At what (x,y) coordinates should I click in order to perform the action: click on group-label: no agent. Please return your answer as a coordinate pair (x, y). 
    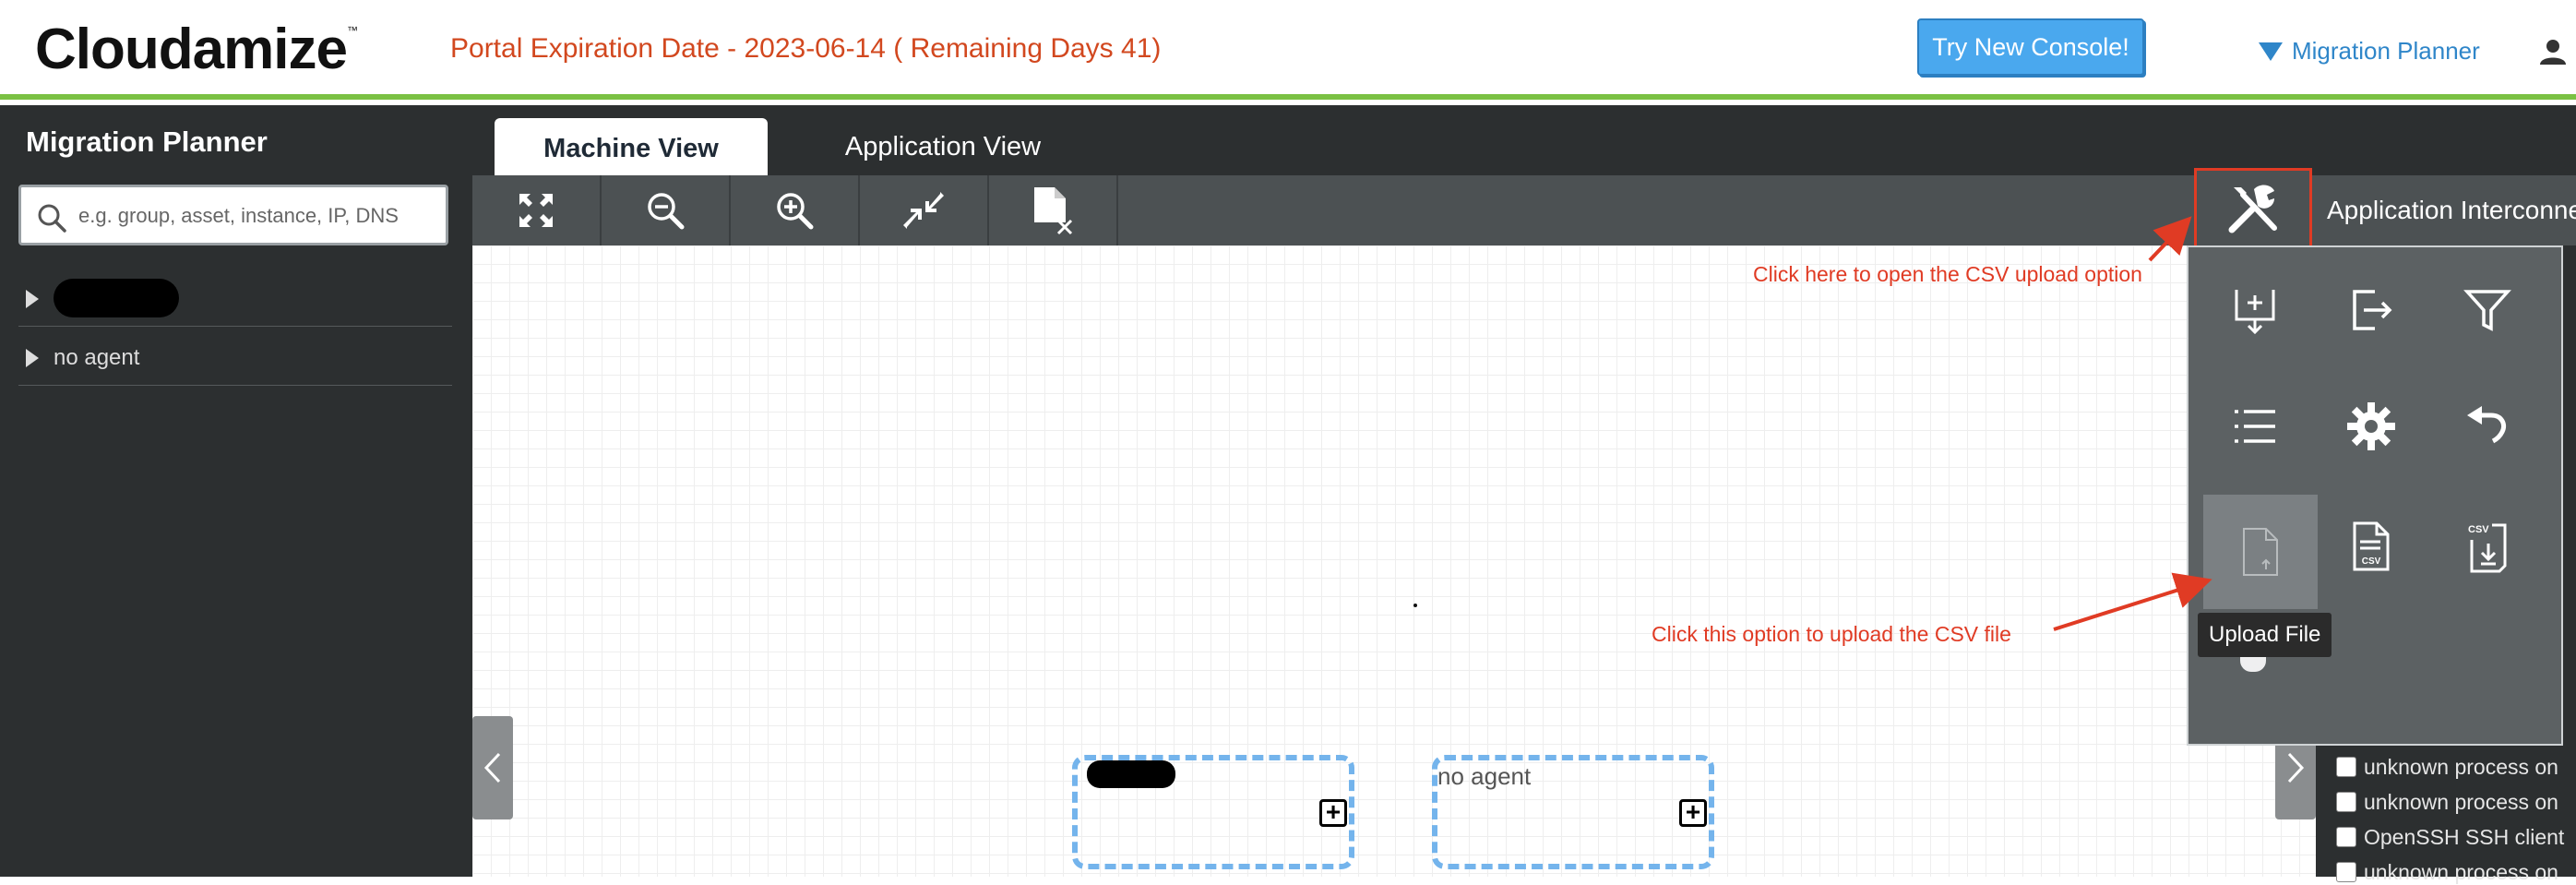
    Looking at the image, I should click on (1484, 776).